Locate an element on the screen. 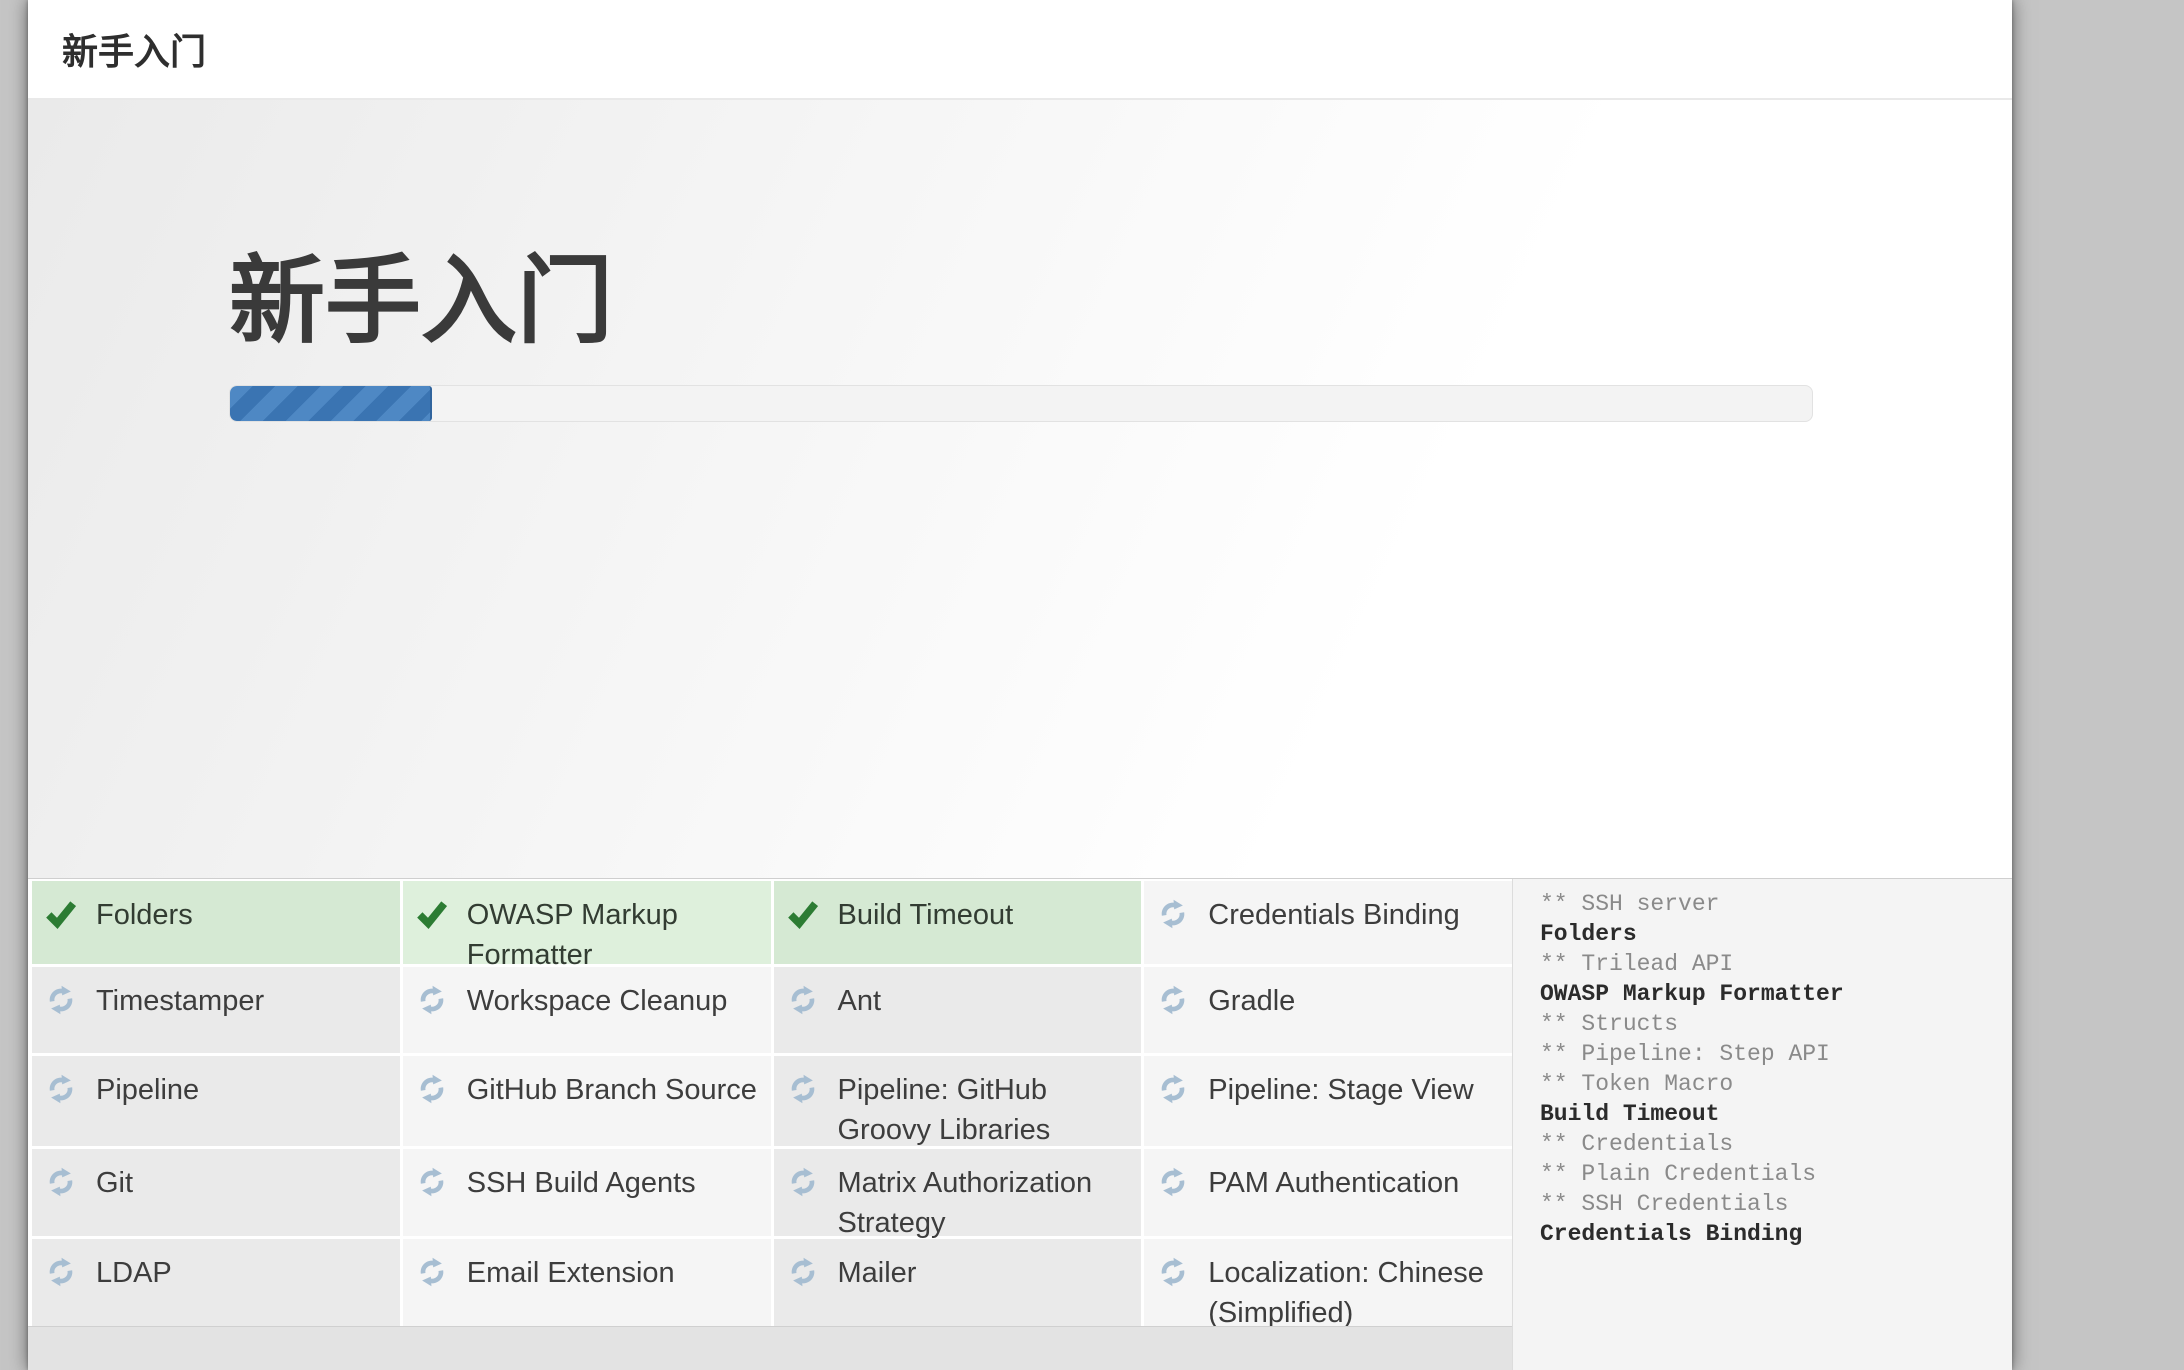  page-title: 新手入门 is located at coordinates (421, 301).